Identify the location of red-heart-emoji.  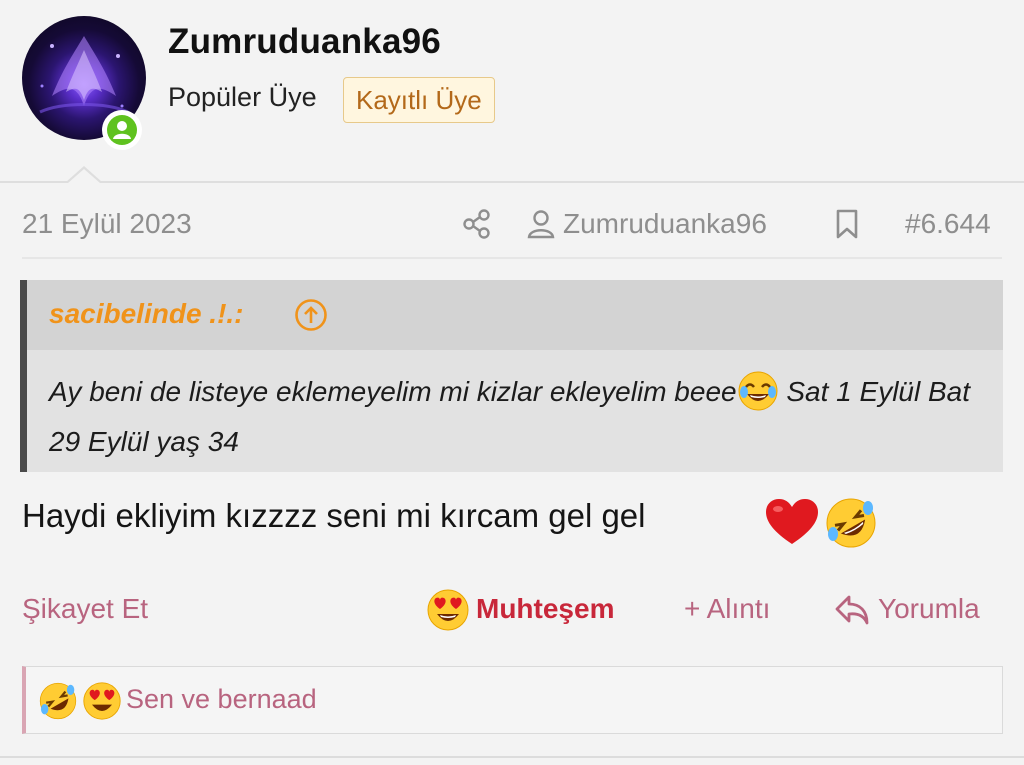
(792, 525).